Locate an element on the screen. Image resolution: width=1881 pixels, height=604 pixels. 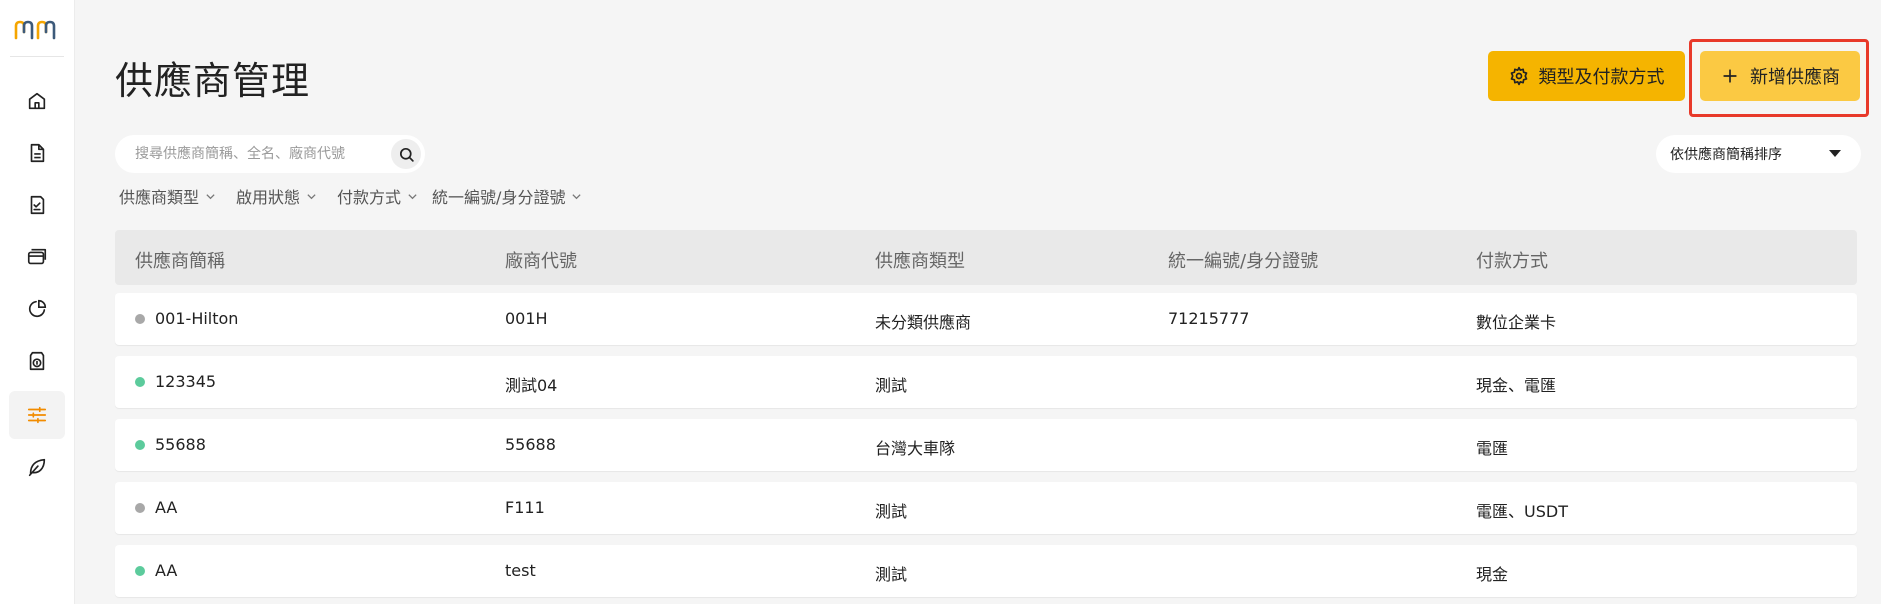
cell-code: test is located at coordinates (520, 570).